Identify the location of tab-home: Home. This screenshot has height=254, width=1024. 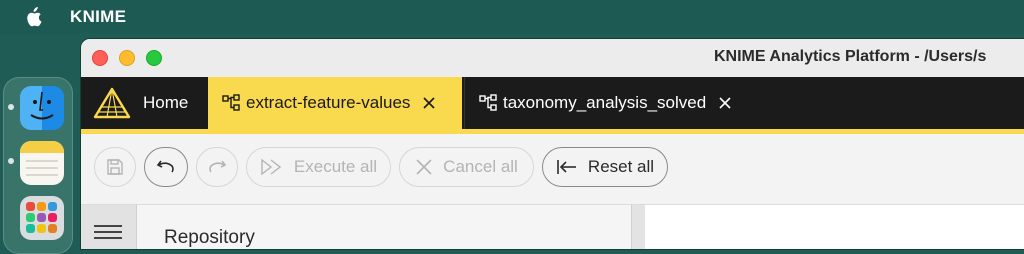
(144, 103).